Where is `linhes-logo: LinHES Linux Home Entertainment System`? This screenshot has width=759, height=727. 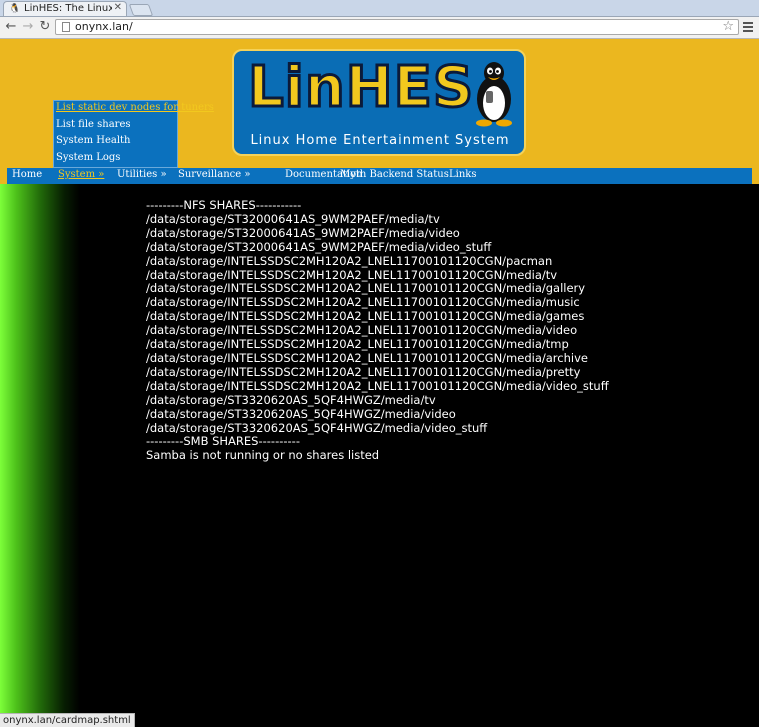 linhes-logo: LinHES Linux Home Entertainment System is located at coordinates (379, 102).